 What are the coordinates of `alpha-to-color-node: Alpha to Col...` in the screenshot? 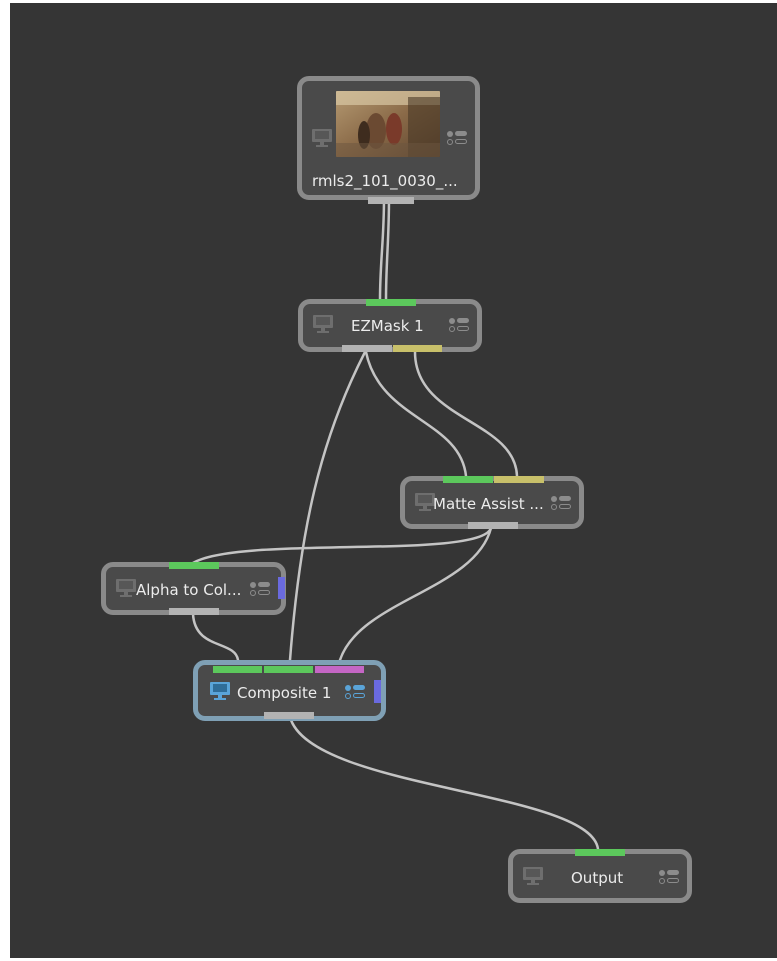 It's located at (193, 588).